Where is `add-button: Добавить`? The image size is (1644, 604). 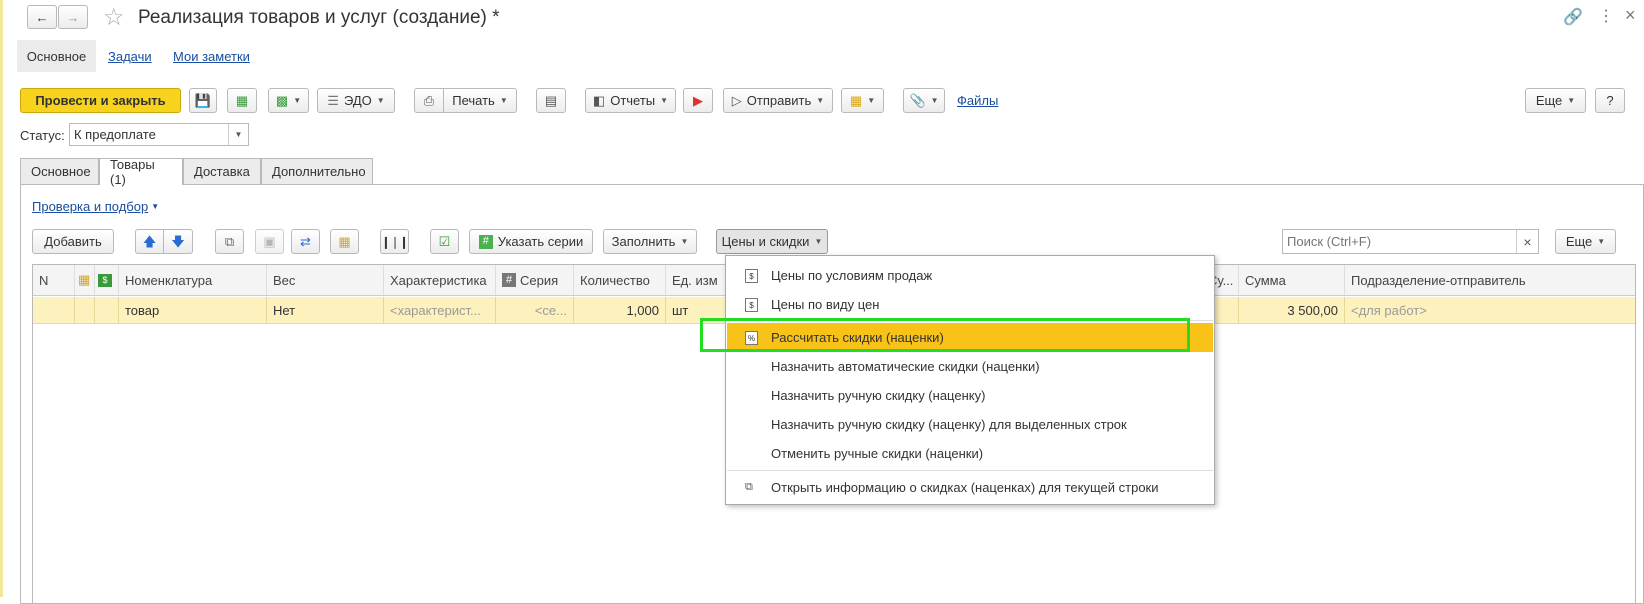
add-button: Добавить is located at coordinates (73, 241).